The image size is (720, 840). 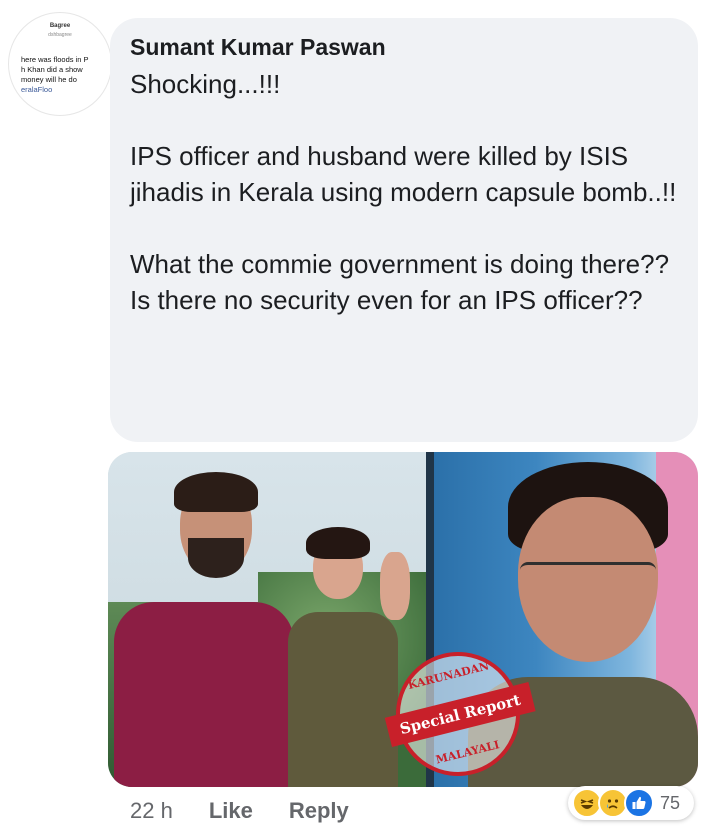 I want to click on comment-actions: 22 h Like Reply, so click(x=239, y=811).